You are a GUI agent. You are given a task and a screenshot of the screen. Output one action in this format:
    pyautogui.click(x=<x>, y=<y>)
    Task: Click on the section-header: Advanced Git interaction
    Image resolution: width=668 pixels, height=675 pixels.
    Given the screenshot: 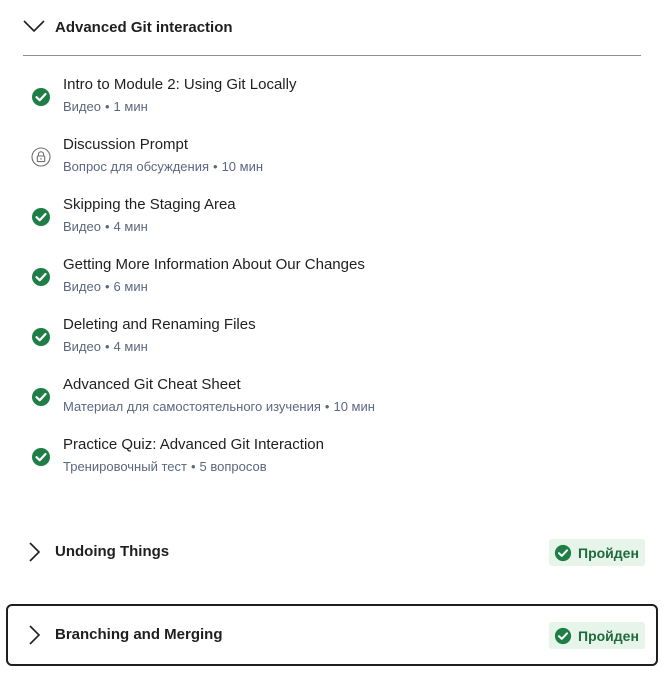 What is the action you would take?
    pyautogui.click(x=332, y=28)
    